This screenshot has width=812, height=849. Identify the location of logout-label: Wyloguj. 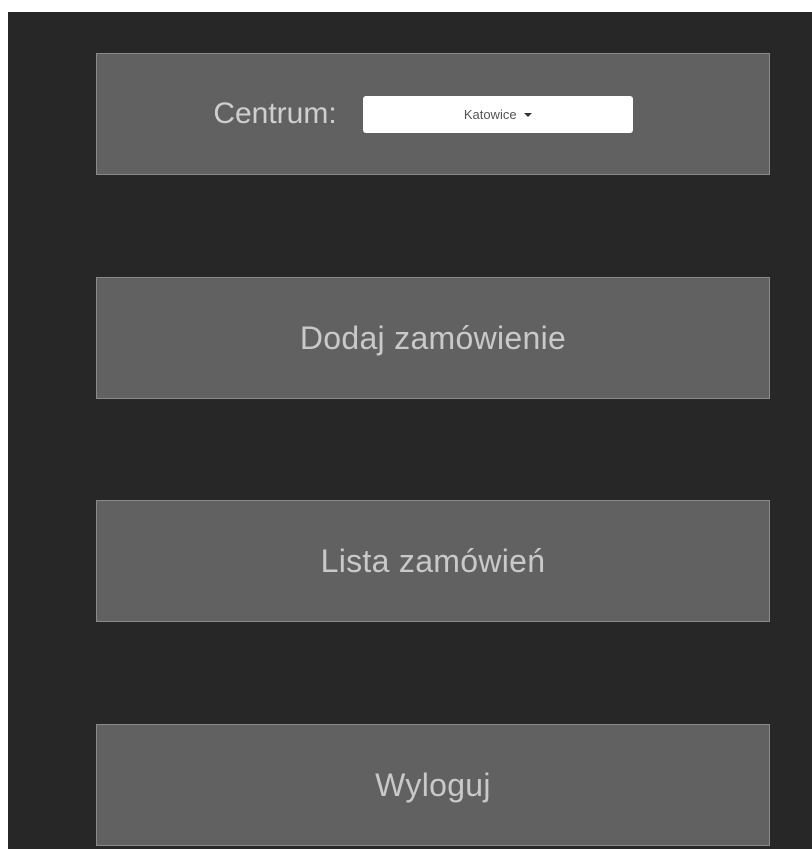
(433, 784).